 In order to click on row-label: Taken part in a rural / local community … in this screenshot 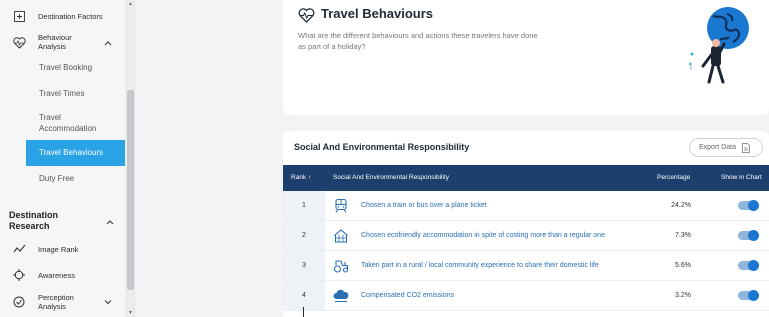, I will do `click(480, 265)`.